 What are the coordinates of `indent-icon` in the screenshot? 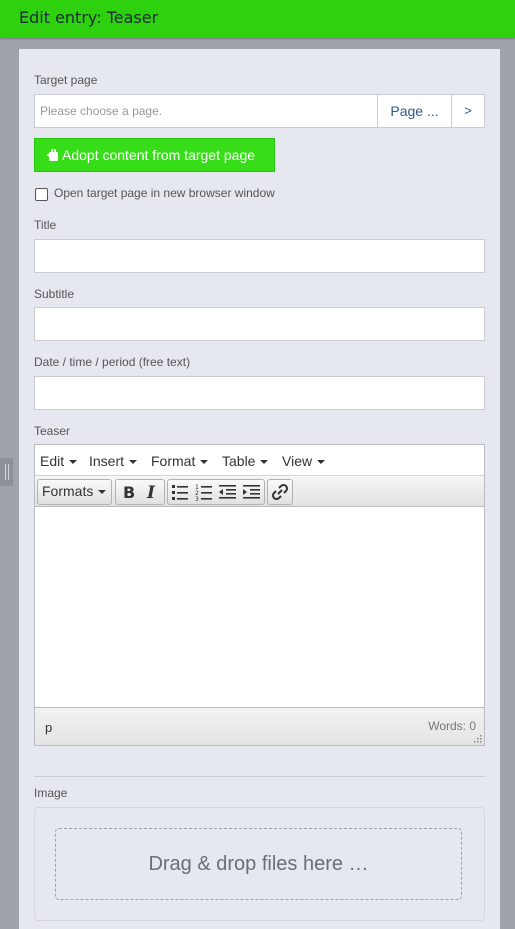 It's located at (252, 492).